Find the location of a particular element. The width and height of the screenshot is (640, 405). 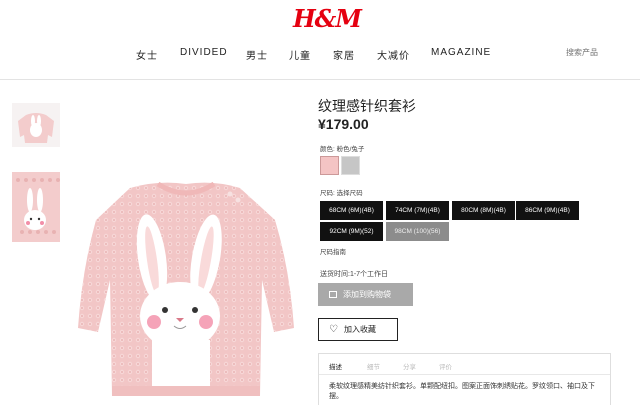

size-option-74cm: 74CM (7M)(4B) is located at coordinates (417, 210).